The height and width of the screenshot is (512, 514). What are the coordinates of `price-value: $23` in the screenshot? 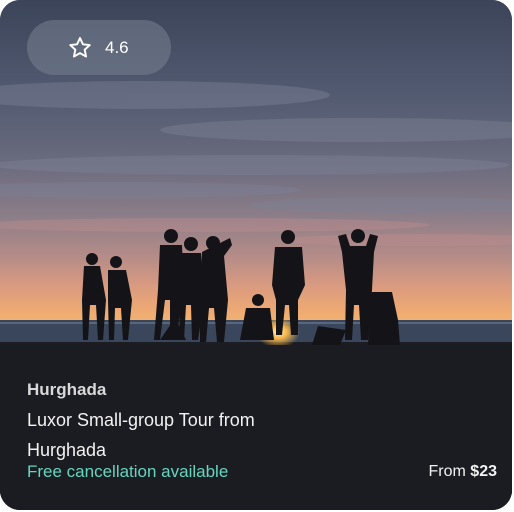 It's located at (483, 471).